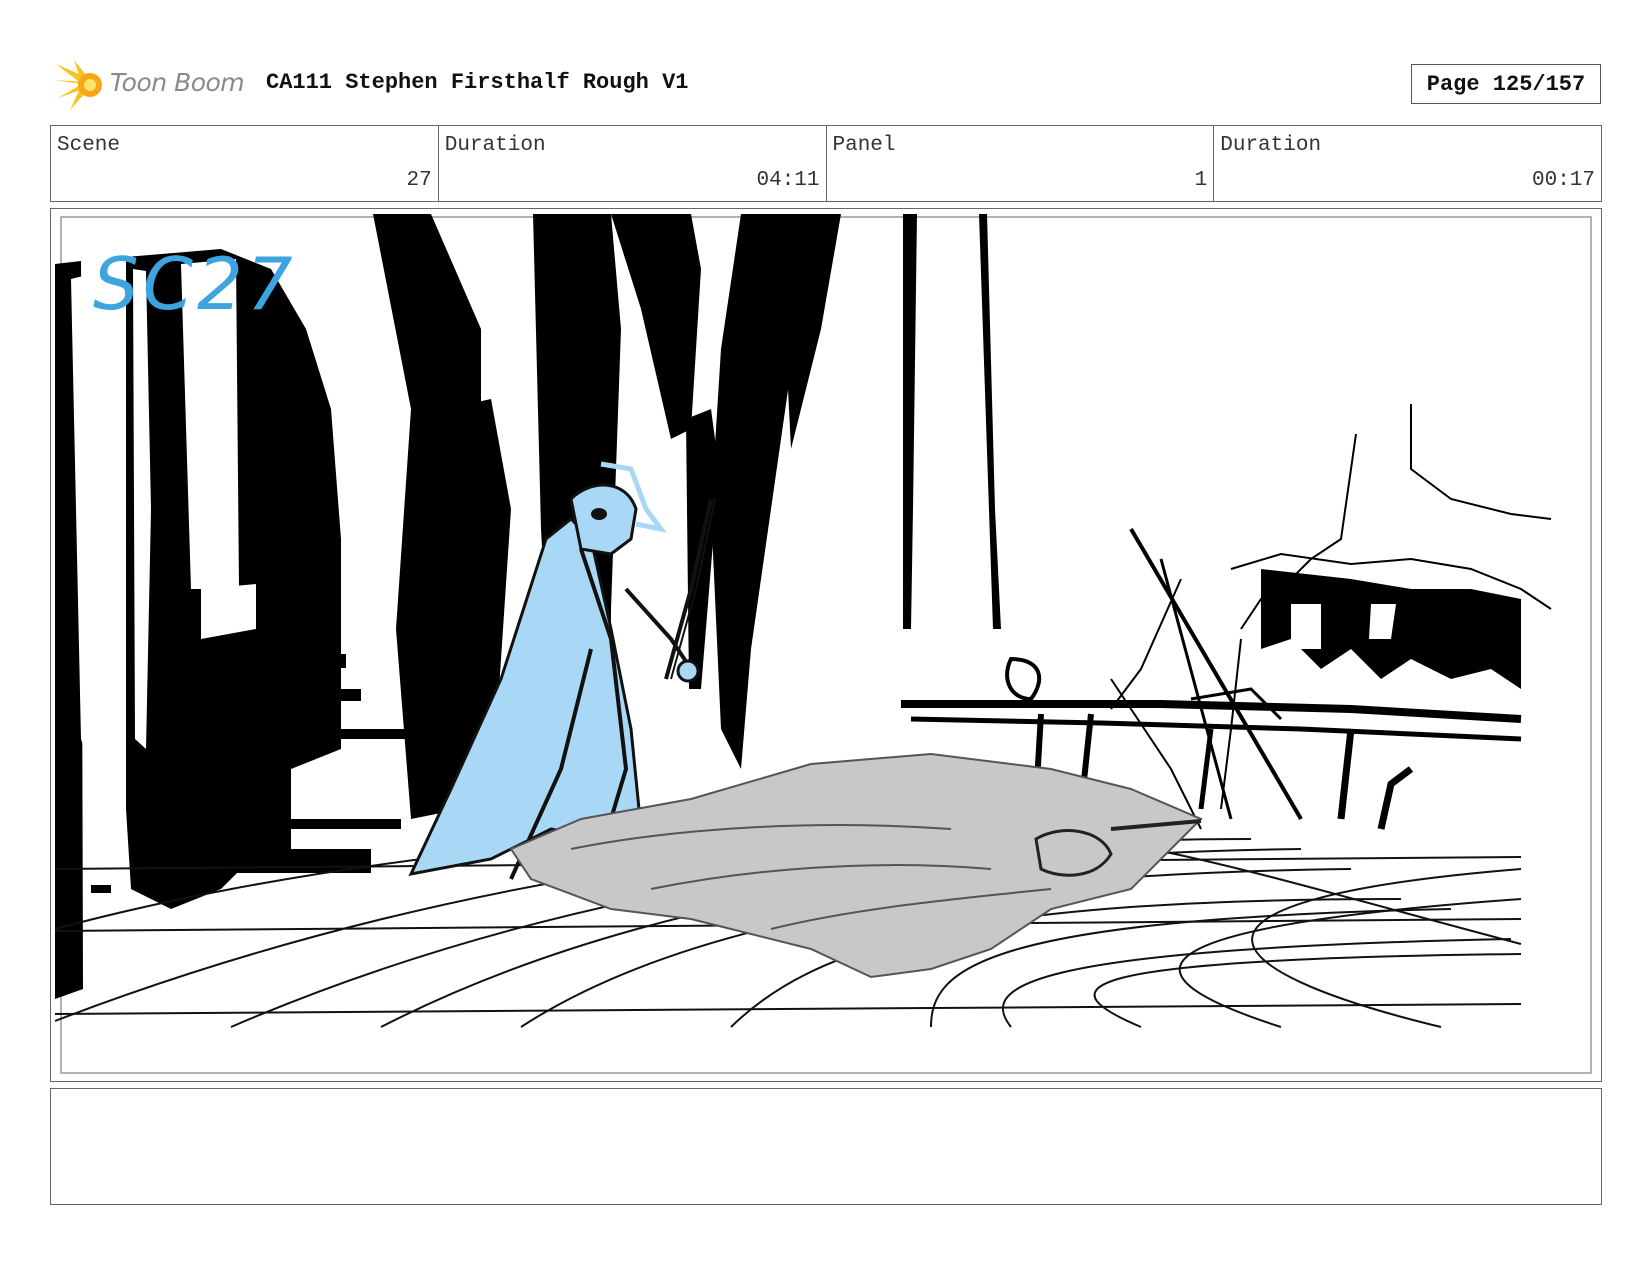 Image resolution: width=1650 pixels, height=1275 pixels. I want to click on logo-text: Toon Boom, so click(177, 82).